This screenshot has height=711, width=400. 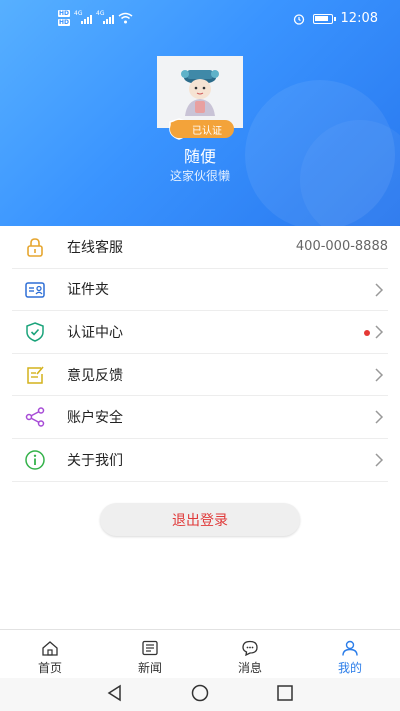 I want to click on edit-feedback-icon, so click(x=35, y=375).